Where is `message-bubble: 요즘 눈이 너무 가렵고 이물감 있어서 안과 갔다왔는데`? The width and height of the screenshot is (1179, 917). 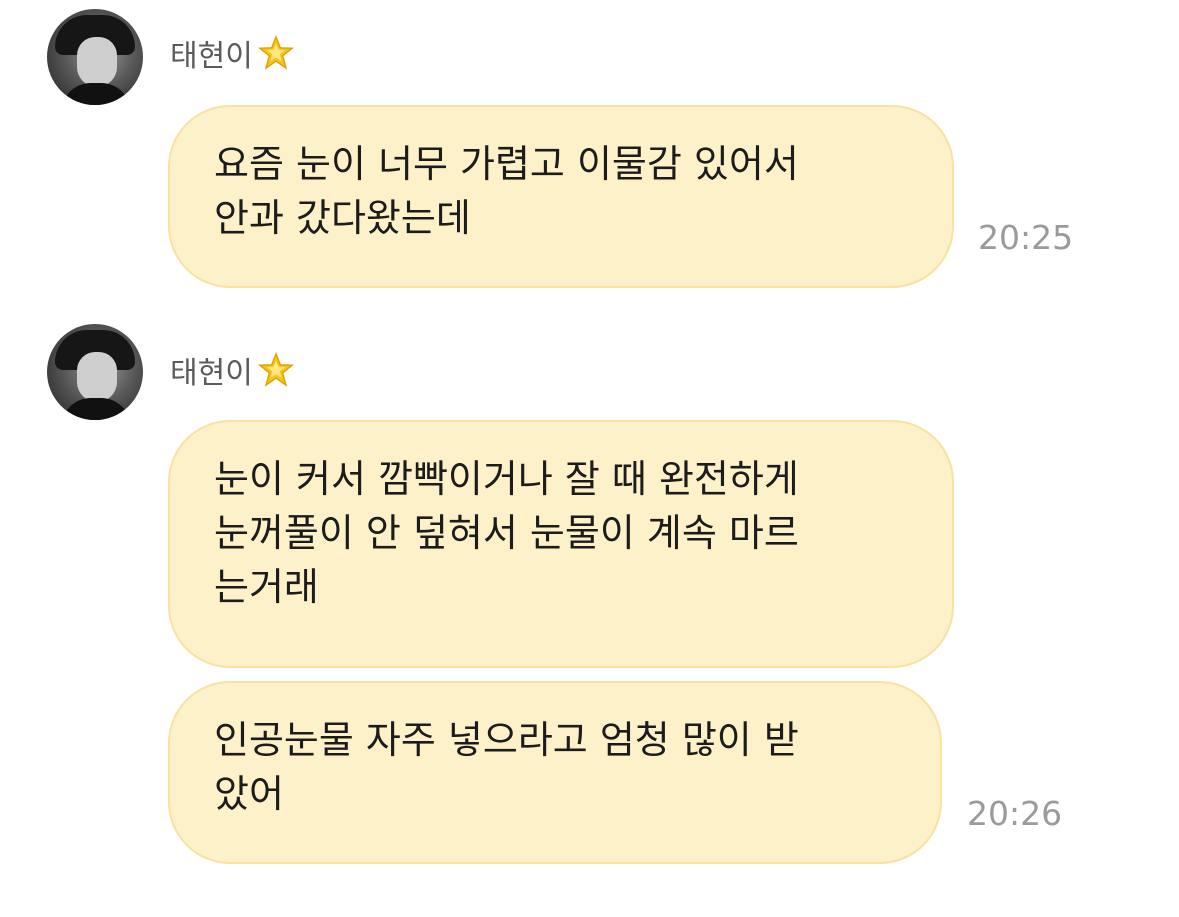
message-bubble: 요즘 눈이 너무 가렵고 이물감 있어서 안과 갔다왔는데 is located at coordinates (561, 196).